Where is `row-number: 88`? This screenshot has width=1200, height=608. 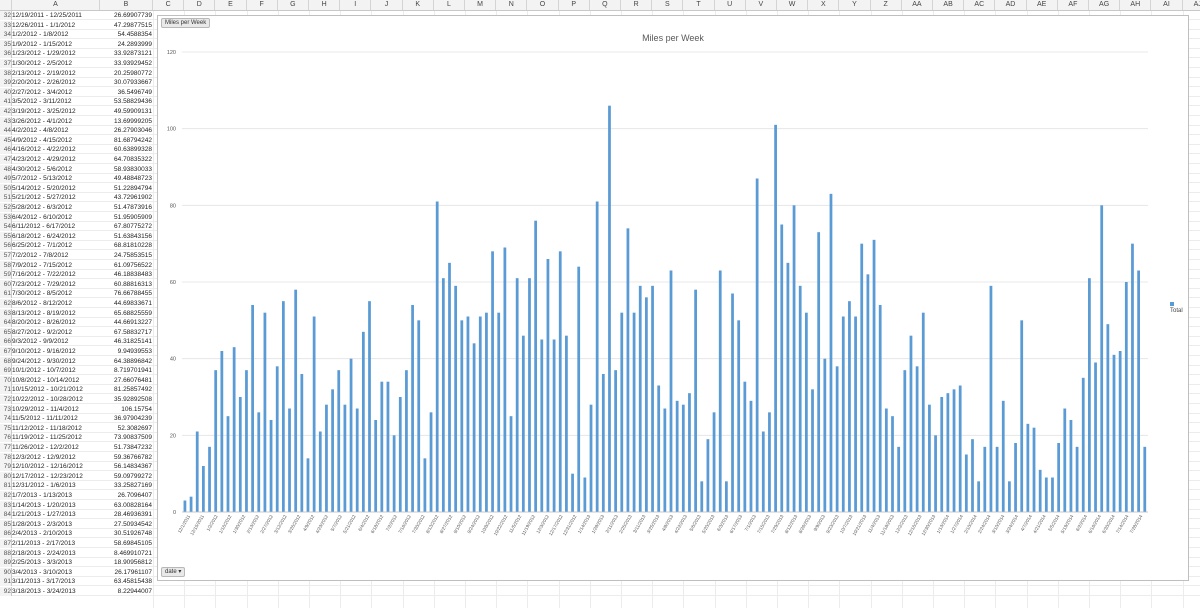 row-number: 88 is located at coordinates (6, 553).